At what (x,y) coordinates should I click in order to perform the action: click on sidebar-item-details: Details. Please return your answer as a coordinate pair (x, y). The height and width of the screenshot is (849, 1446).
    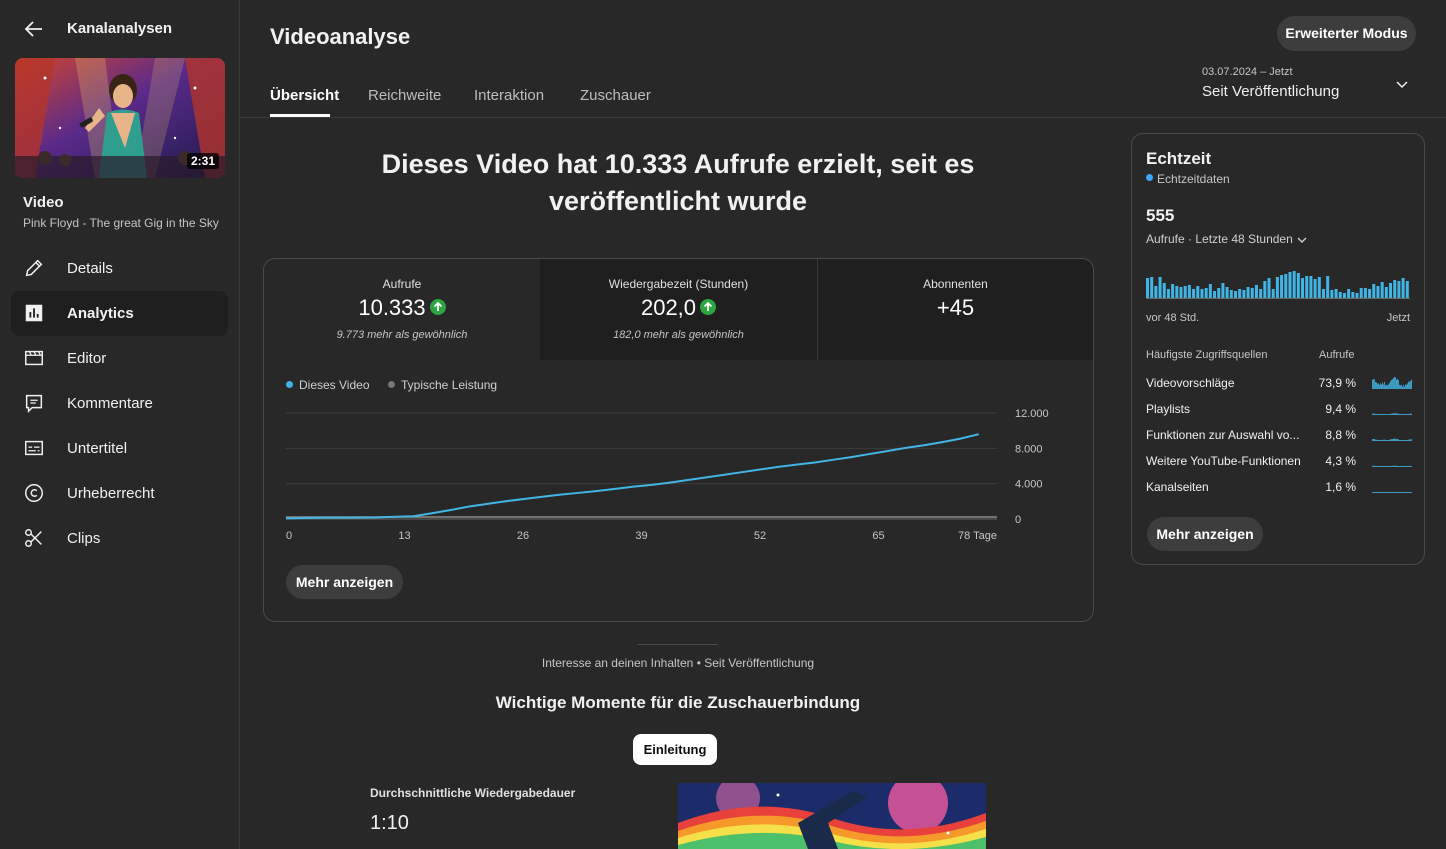
    Looking at the image, I should click on (119, 268).